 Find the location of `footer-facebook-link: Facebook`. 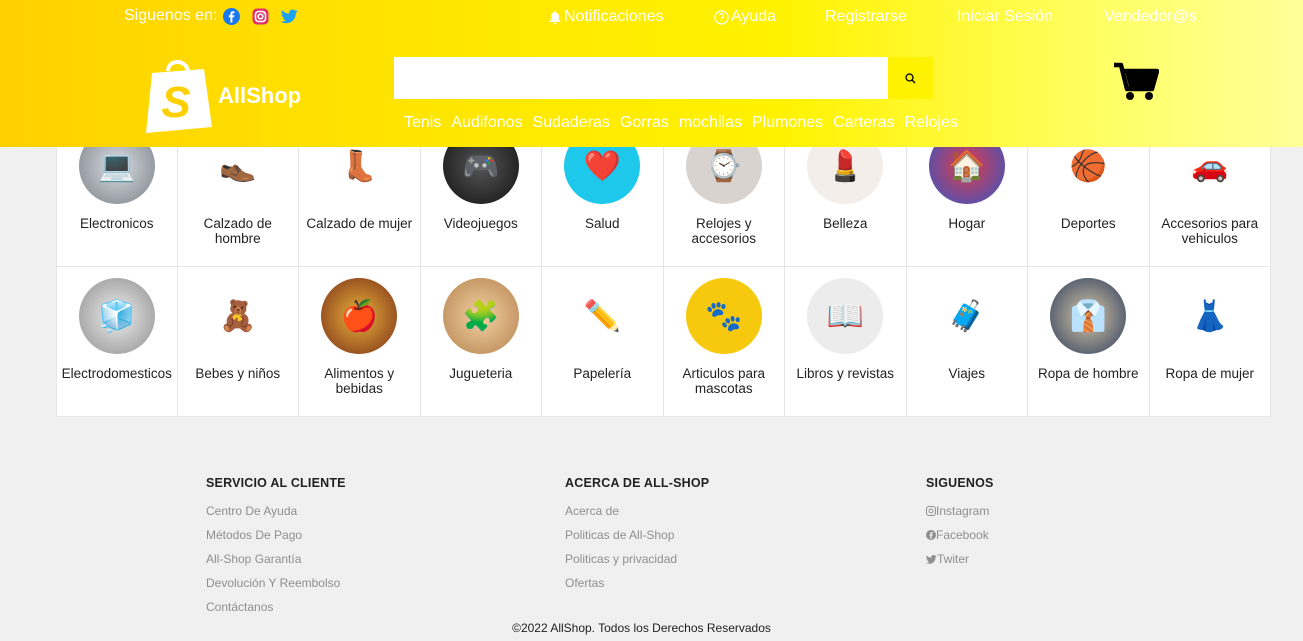

footer-facebook-link: Facebook is located at coordinates (960, 535).